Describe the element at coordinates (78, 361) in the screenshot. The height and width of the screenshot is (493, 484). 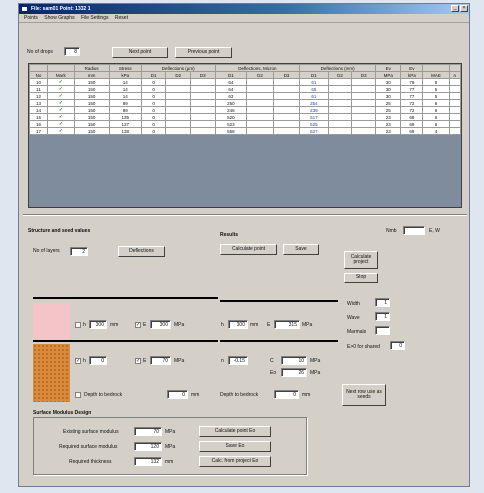
I see `h2-checkbox: ✓` at that location.